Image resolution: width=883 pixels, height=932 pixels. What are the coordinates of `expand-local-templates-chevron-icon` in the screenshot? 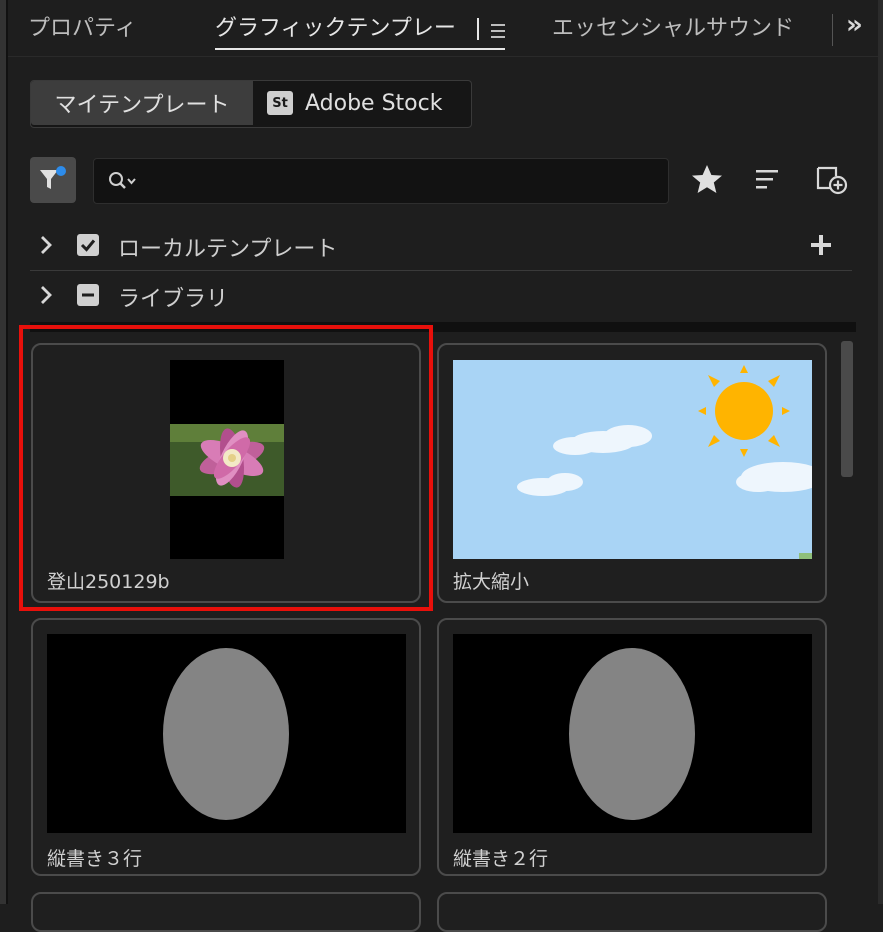 It's located at (46, 245).